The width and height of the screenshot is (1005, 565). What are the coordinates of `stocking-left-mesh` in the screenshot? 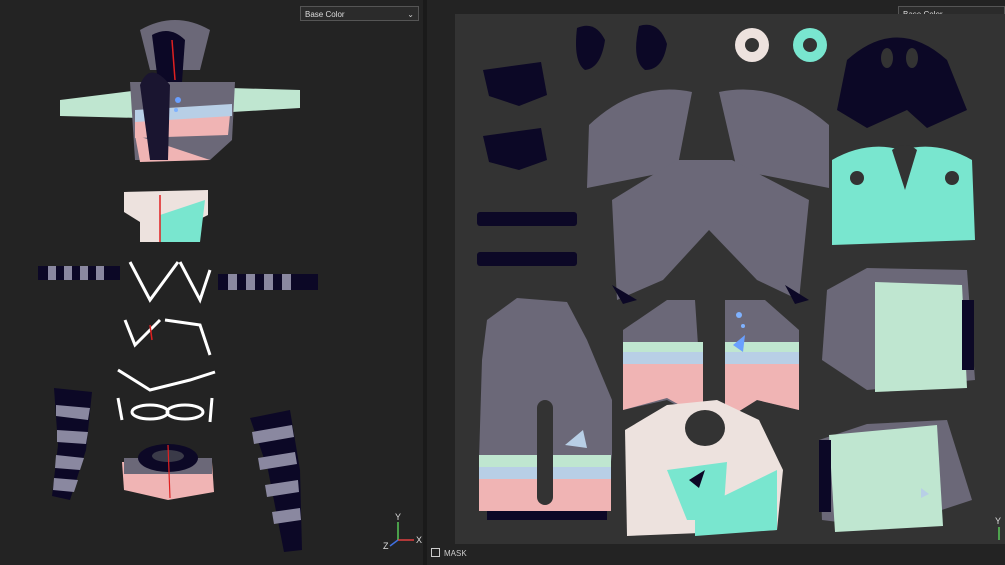 It's located at (72, 444).